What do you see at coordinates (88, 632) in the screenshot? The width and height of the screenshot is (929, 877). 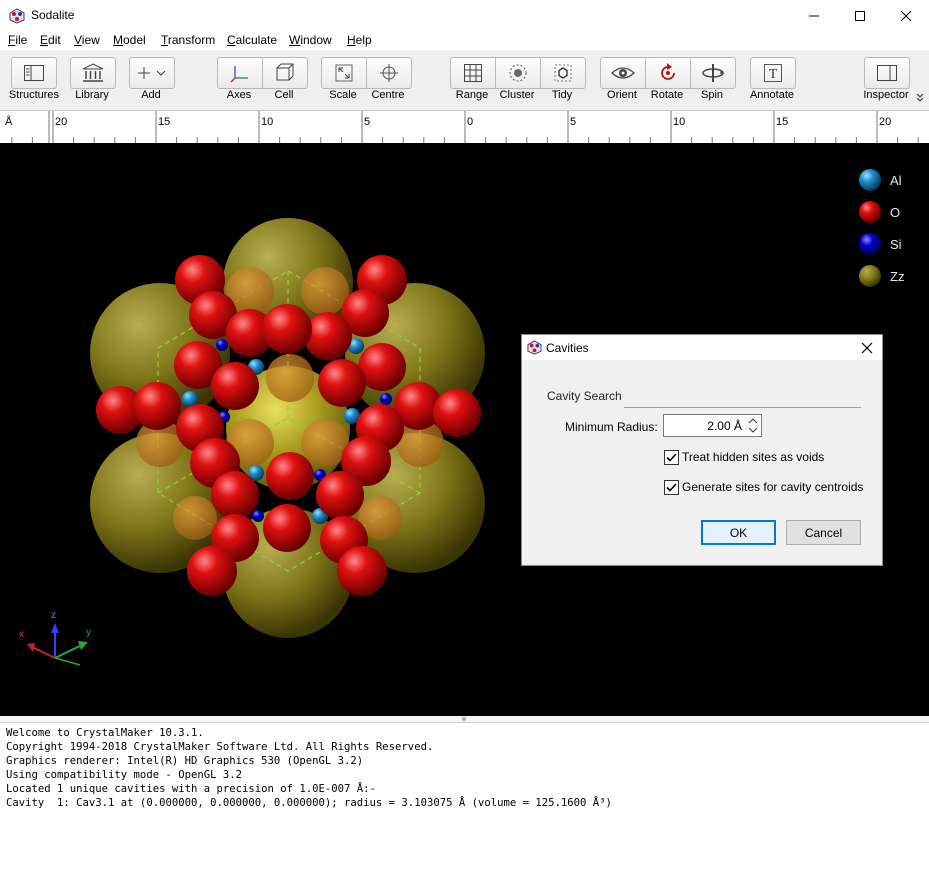 I see `axis-y-label: y` at bounding box center [88, 632].